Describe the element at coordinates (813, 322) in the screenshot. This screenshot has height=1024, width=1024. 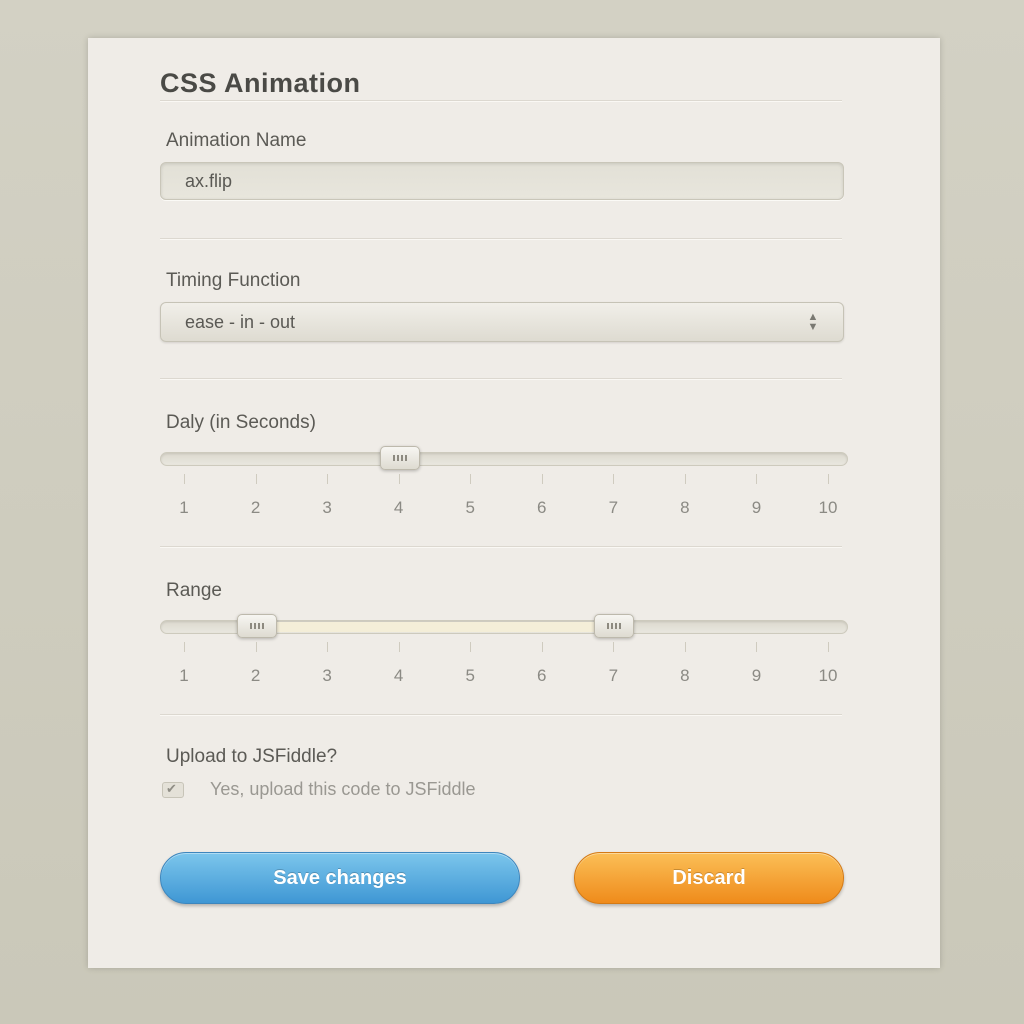
I see `select-arrows-icon: ▲ ▼` at that location.